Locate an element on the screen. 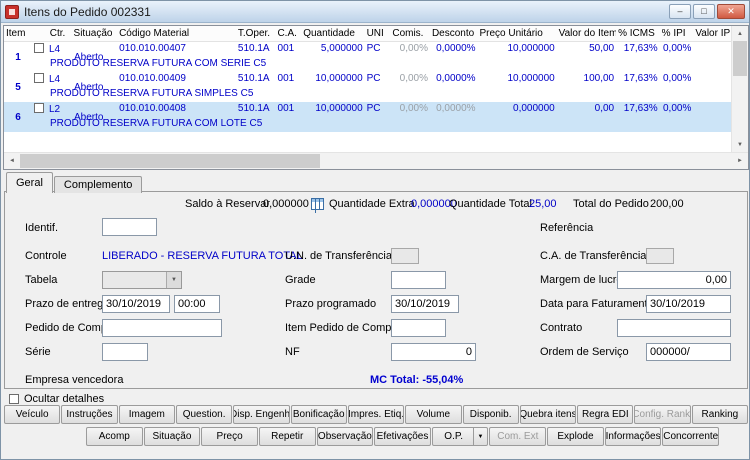 The image size is (750, 460). regra-edi-button: Regra EDI is located at coordinates (605, 414).